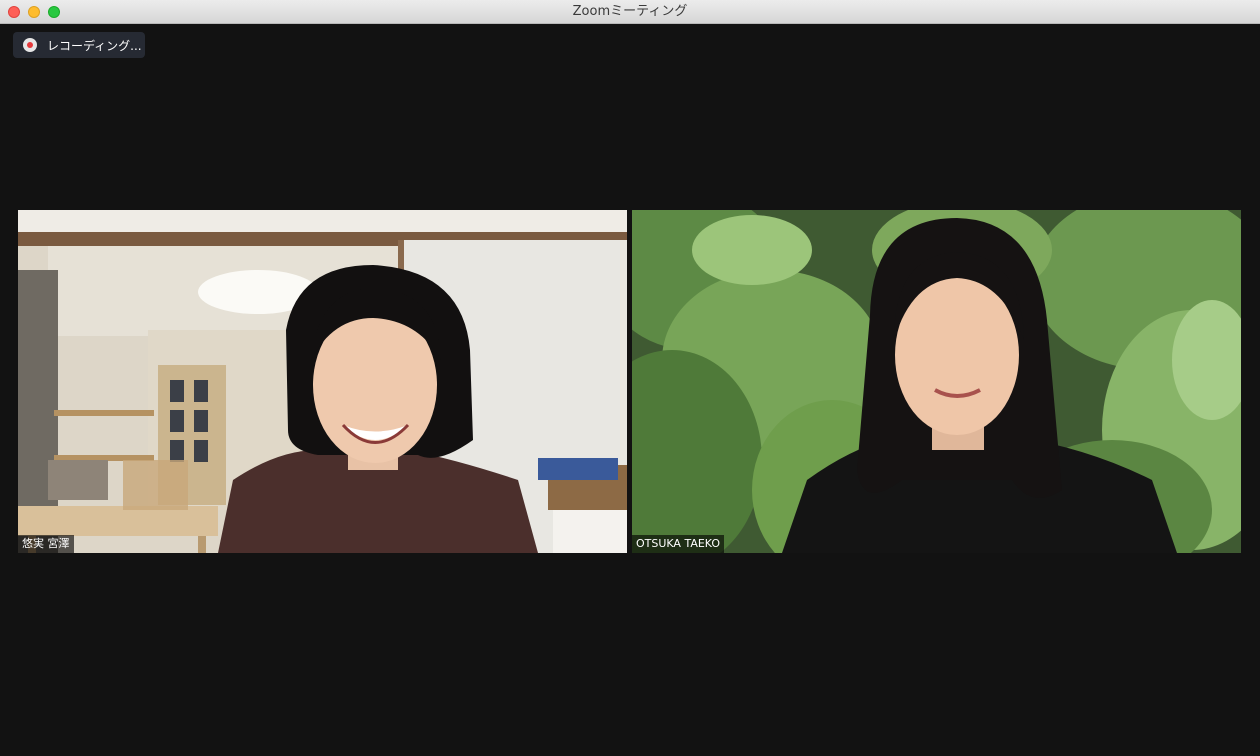  I want to click on participant-name-label: OTSUKA TAEKO, so click(678, 544).